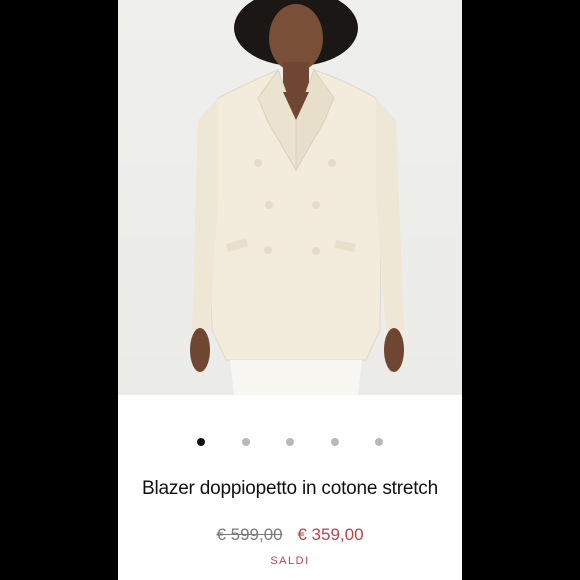 The width and height of the screenshot is (580, 580). Describe the element at coordinates (249, 534) in the screenshot. I see `original-price: € 599,00` at that location.